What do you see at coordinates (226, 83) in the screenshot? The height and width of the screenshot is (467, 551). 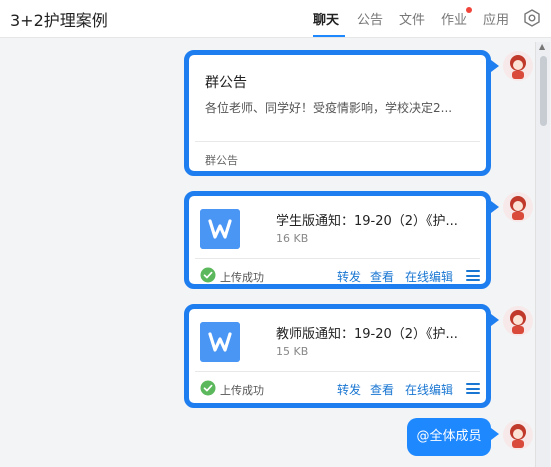 I see `announcement-title: 群公告` at bounding box center [226, 83].